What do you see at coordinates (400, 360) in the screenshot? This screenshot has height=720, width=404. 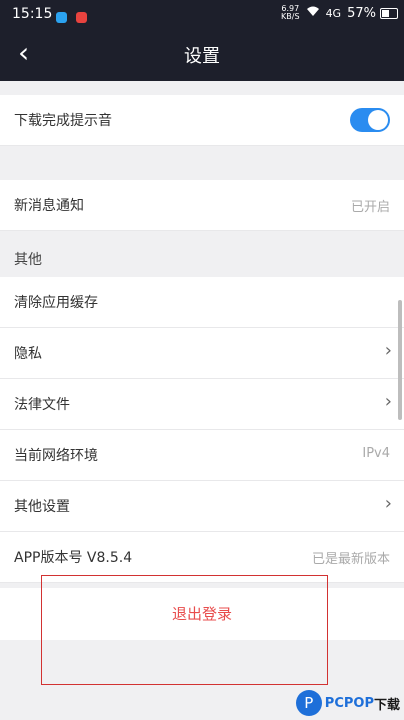 I see `scrollbar` at bounding box center [400, 360].